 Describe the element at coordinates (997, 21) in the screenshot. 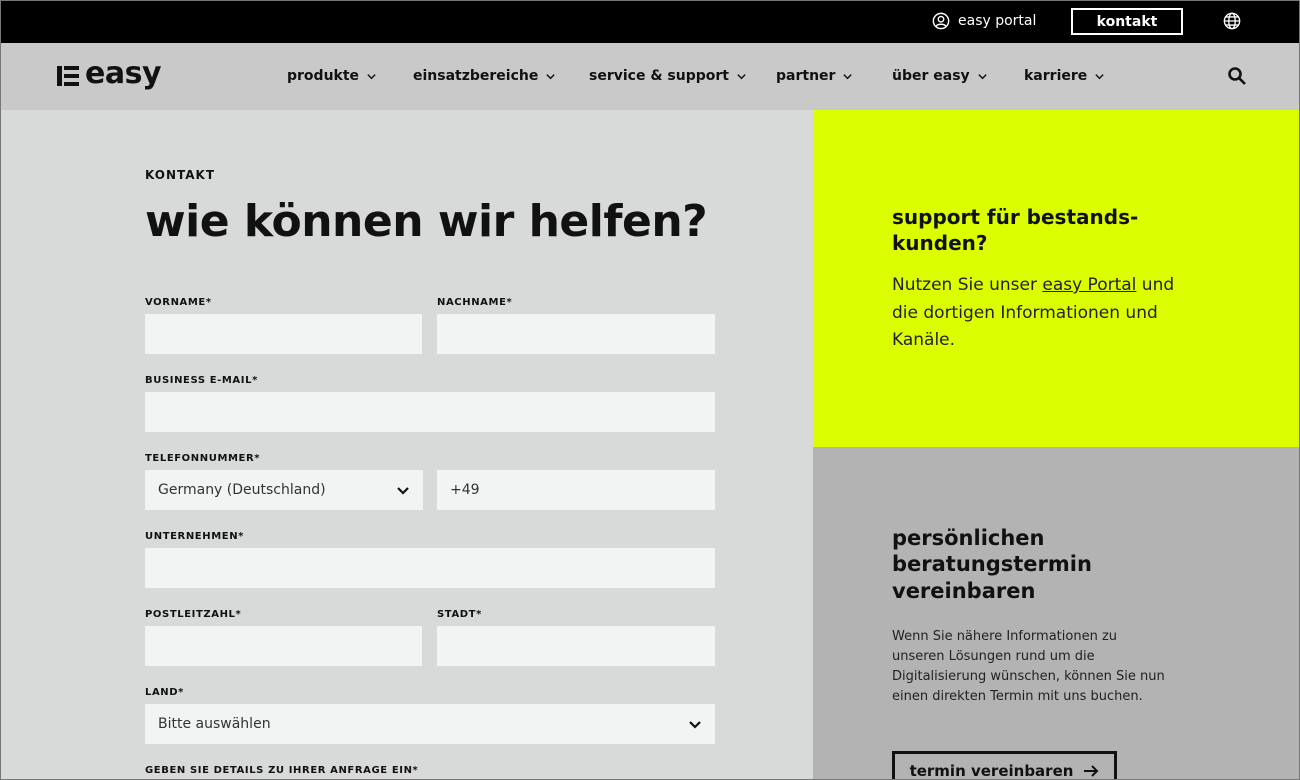

I see `easy-portal-label: easy portal` at that location.